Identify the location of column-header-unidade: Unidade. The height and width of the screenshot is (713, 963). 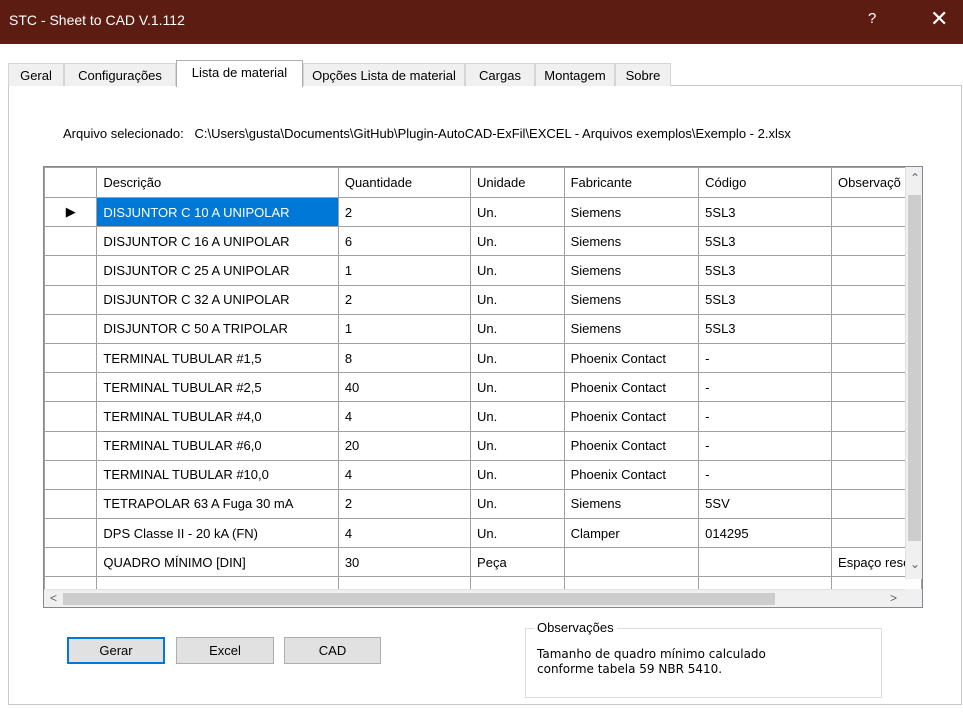
(517, 182).